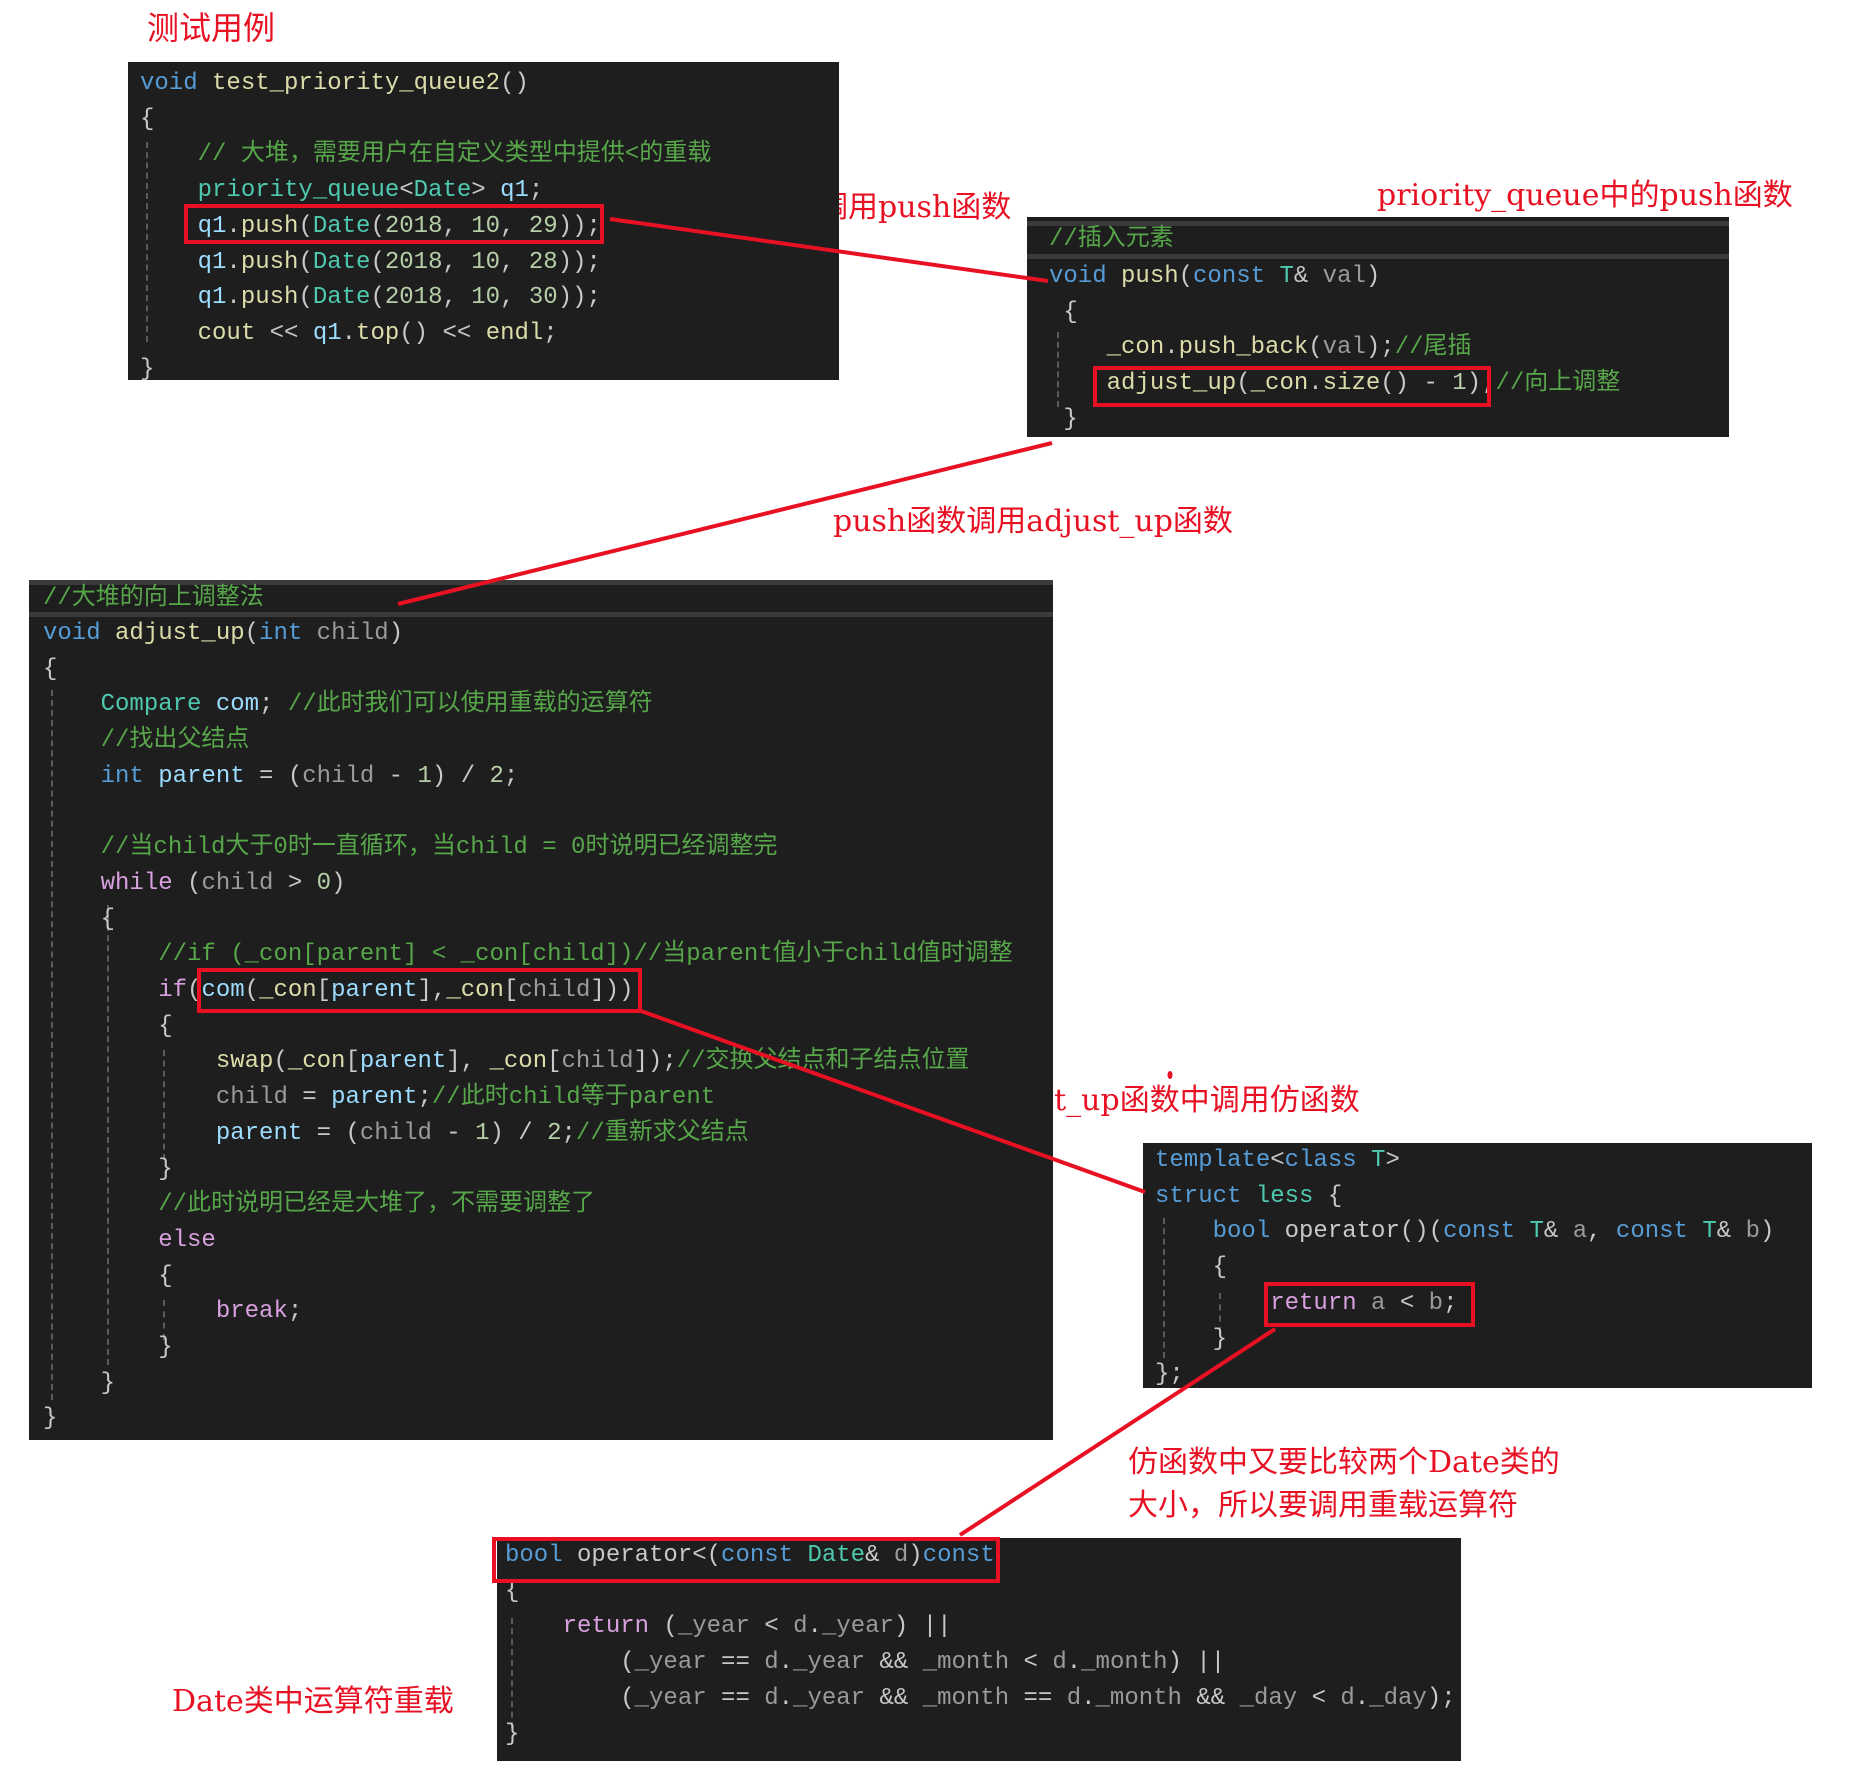 This screenshot has width=1851, height=1777. What do you see at coordinates (470, 705) in the screenshot?
I see `code-token: //此时我们可以使用重载的运算符` at bounding box center [470, 705].